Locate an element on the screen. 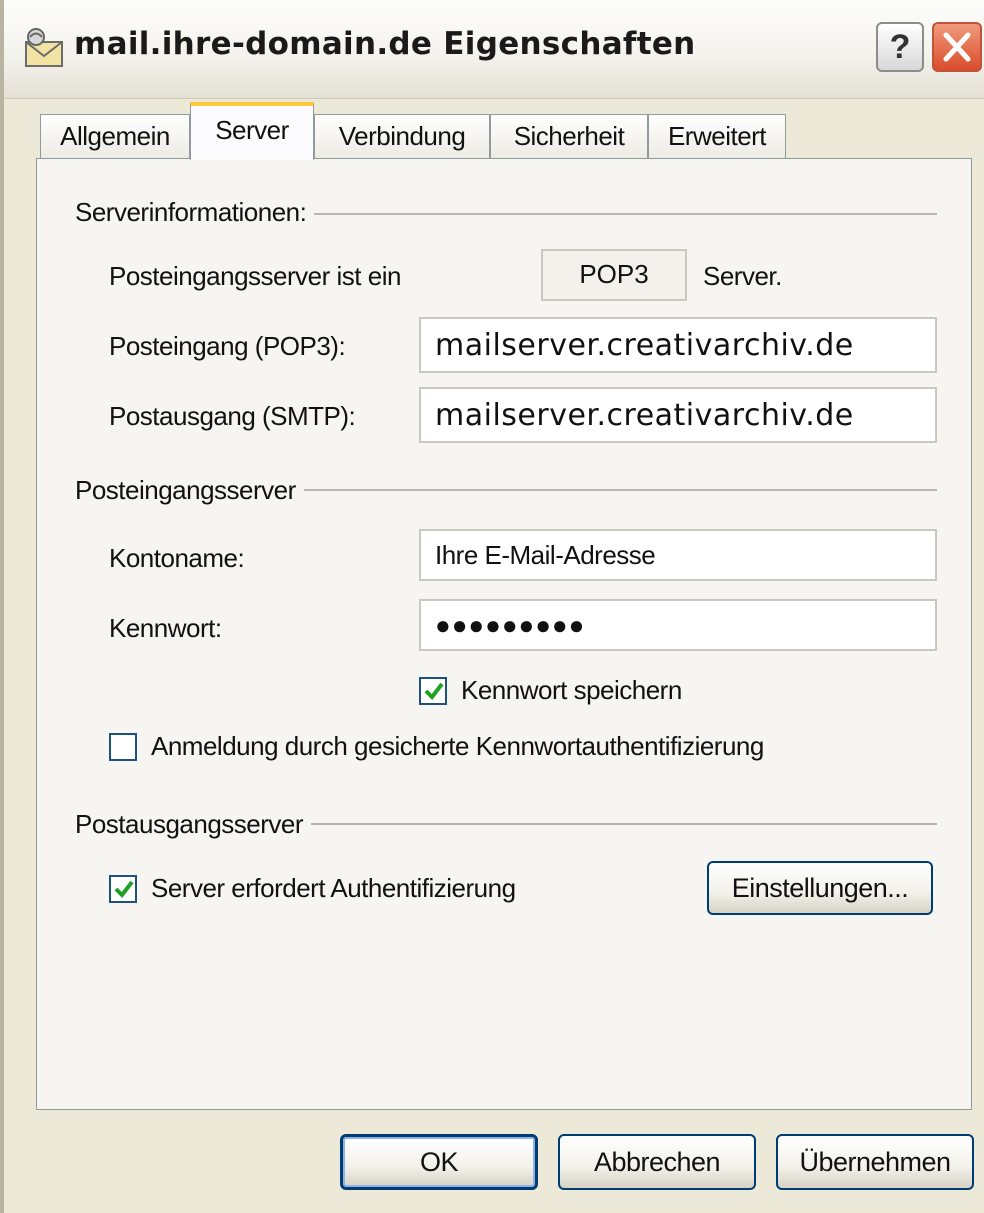  password-label: Kennwort: is located at coordinates (165, 628).